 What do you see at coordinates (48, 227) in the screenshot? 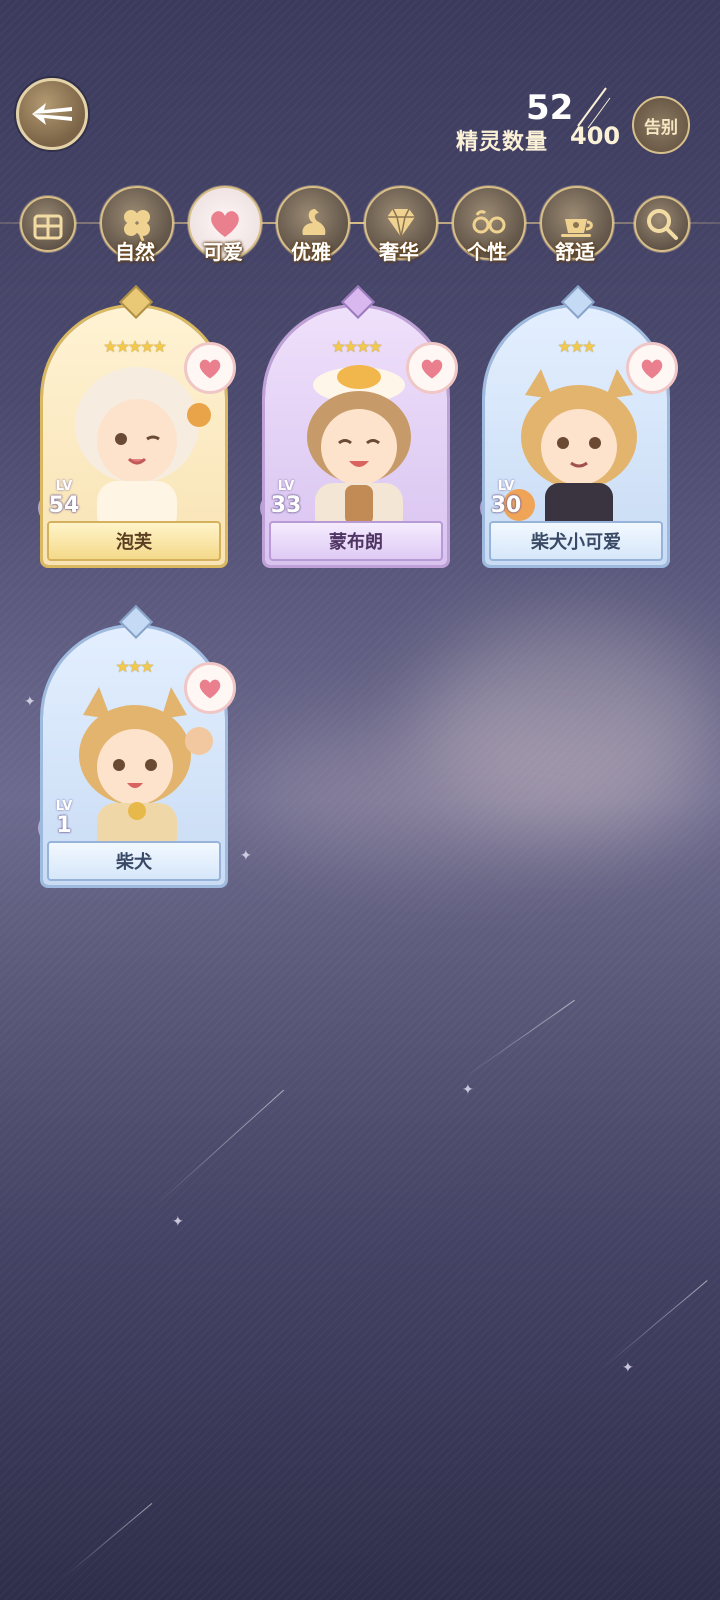
I see `gift-box-icon` at bounding box center [48, 227].